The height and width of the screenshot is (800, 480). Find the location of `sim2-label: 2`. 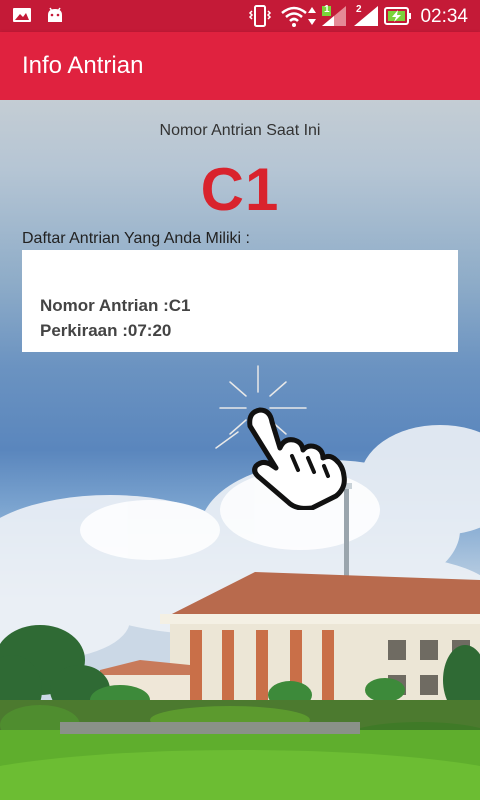

sim2-label: 2 is located at coordinates (359, 9).